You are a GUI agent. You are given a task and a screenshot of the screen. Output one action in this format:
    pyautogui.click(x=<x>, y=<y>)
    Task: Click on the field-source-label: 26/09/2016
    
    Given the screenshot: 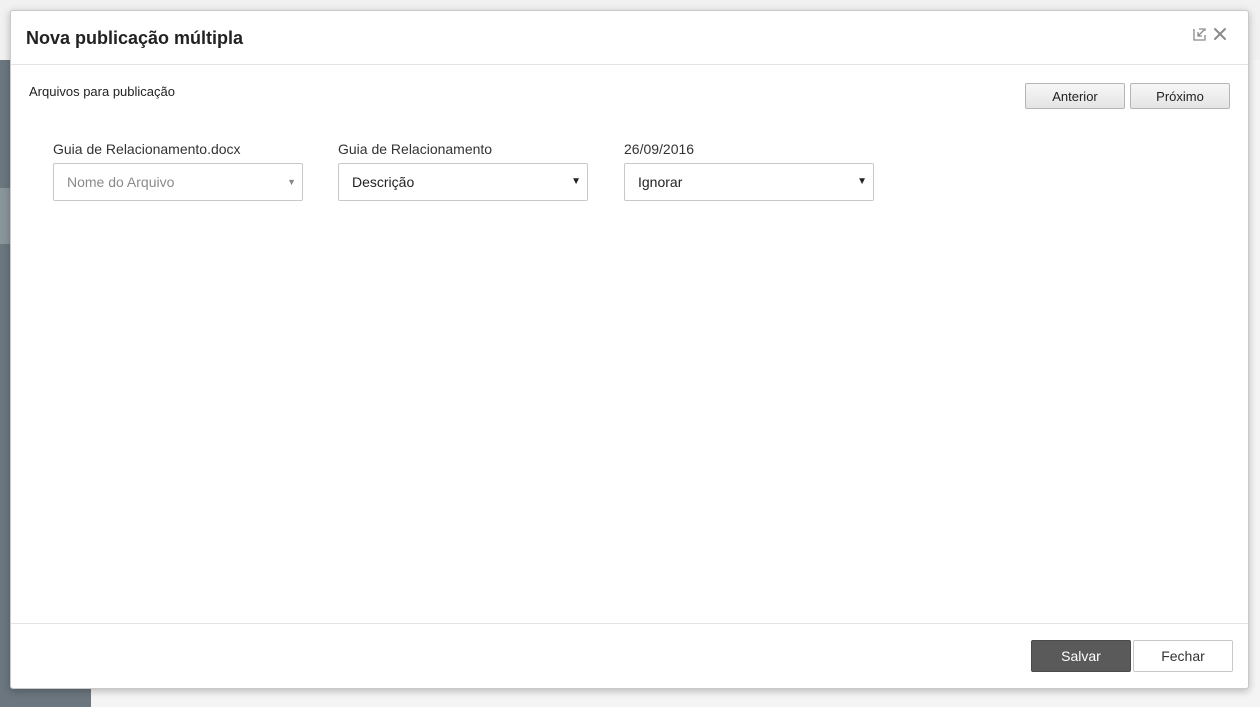 What is the action you would take?
    pyautogui.click(x=659, y=149)
    